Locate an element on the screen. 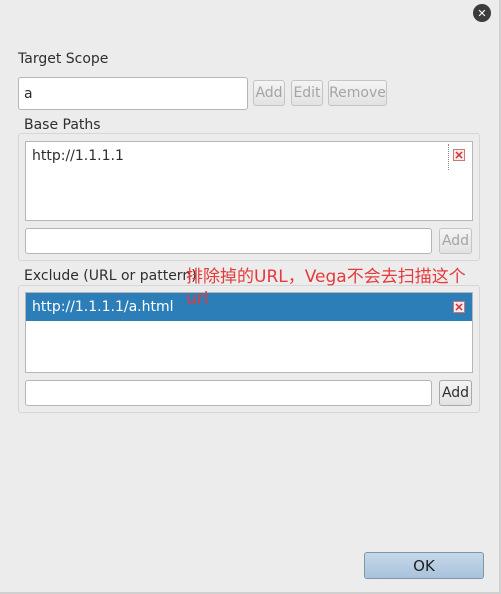 This screenshot has width=501, height=594. scope-edit-button: Edit is located at coordinates (307, 93).